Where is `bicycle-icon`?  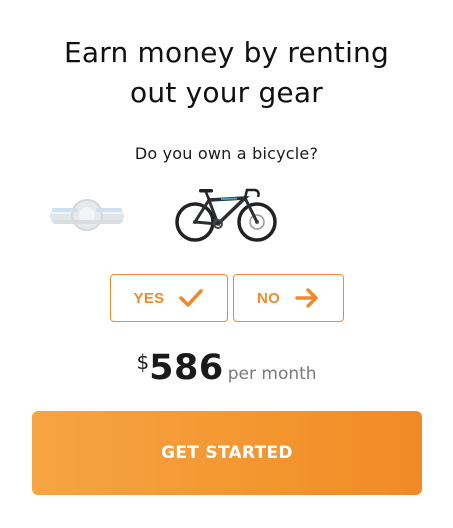 bicycle-icon is located at coordinates (226, 215).